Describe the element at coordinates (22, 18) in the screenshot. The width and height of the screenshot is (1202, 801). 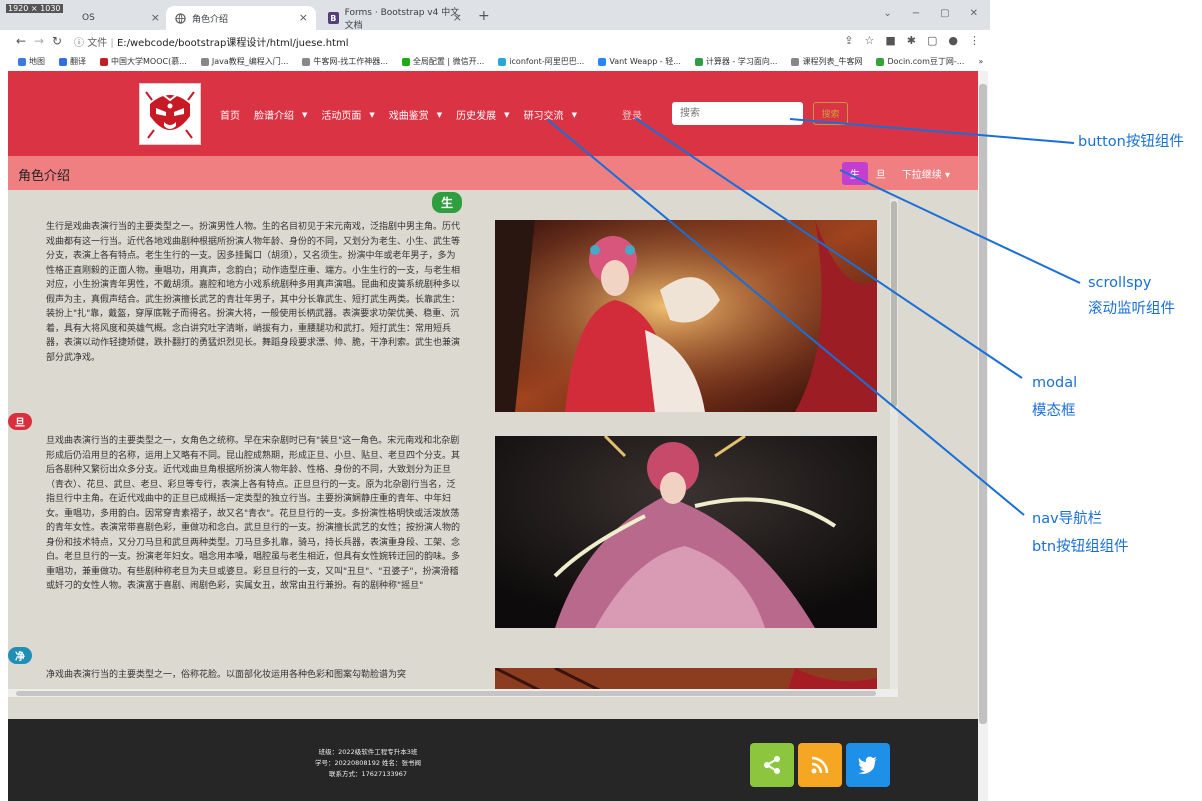
I see `page-icon` at that location.